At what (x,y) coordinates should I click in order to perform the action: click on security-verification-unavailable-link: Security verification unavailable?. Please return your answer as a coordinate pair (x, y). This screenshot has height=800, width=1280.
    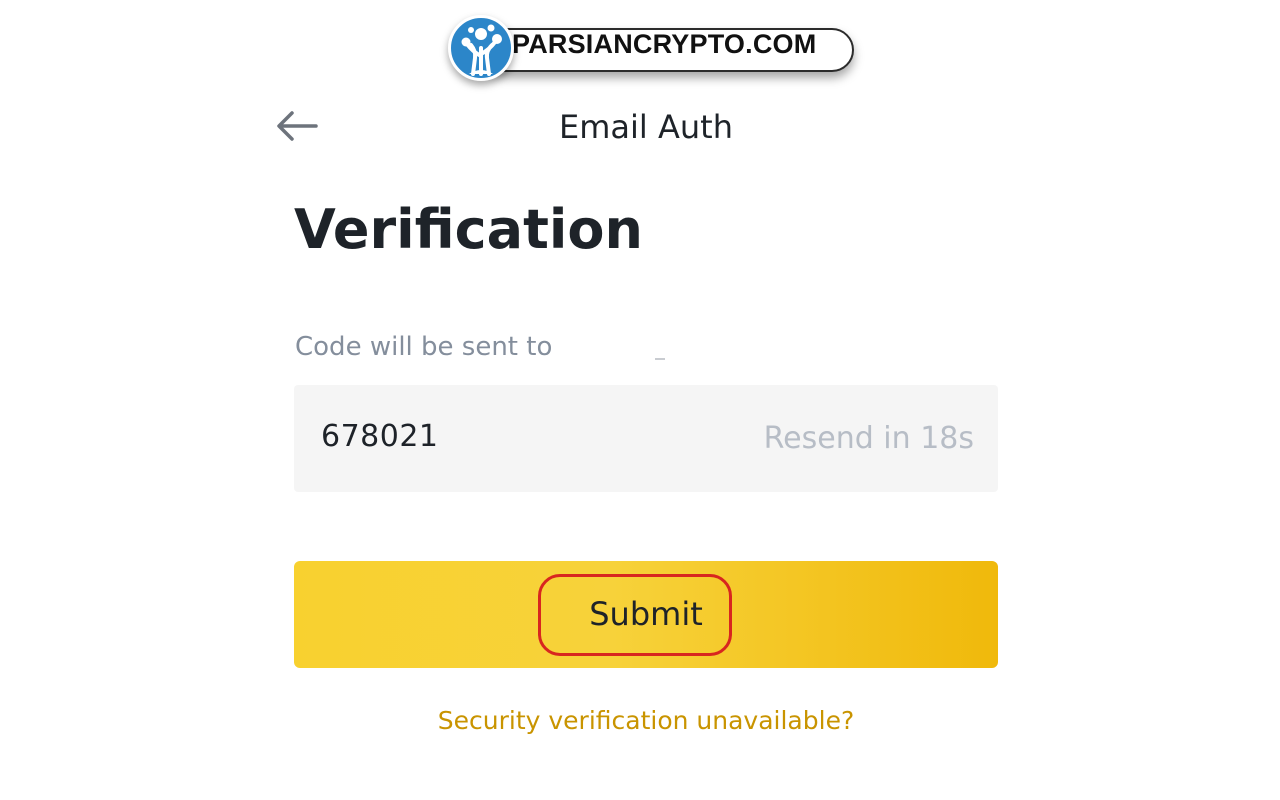
    Looking at the image, I should click on (646, 720).